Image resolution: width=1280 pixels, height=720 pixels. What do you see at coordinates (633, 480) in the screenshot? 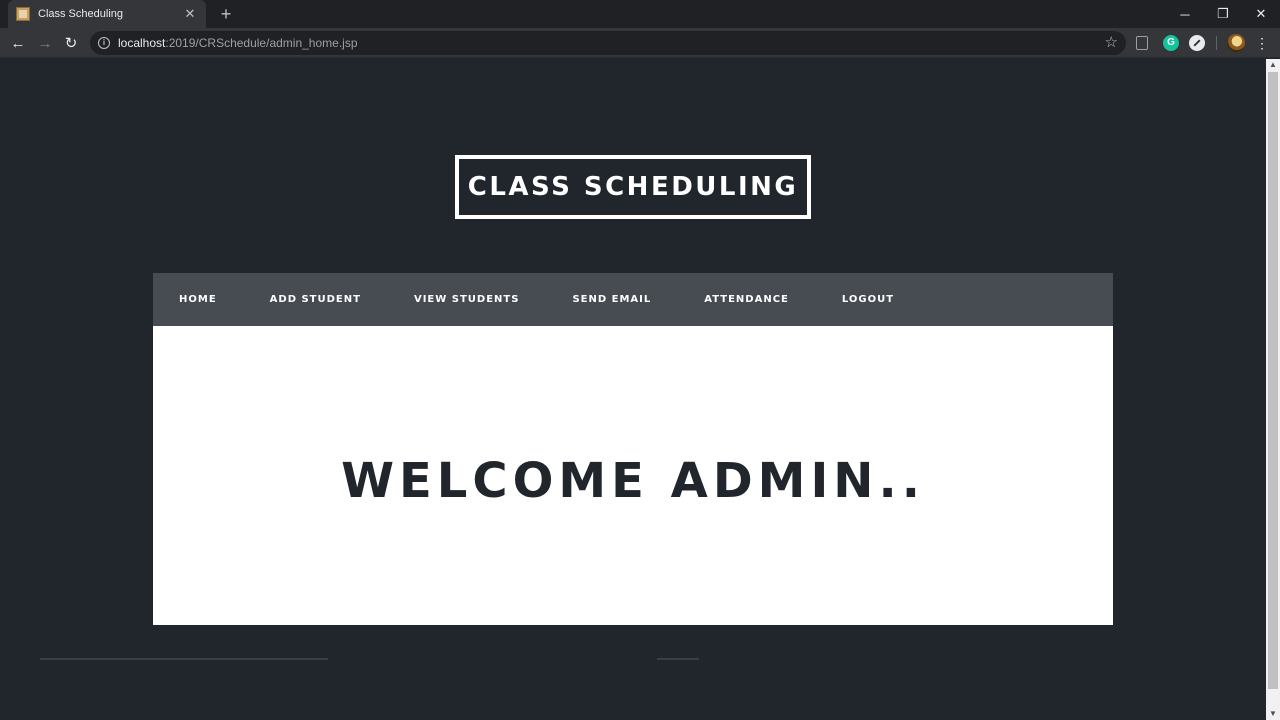
I see `welcome-heading: WELCOME ADMIN..` at bounding box center [633, 480].